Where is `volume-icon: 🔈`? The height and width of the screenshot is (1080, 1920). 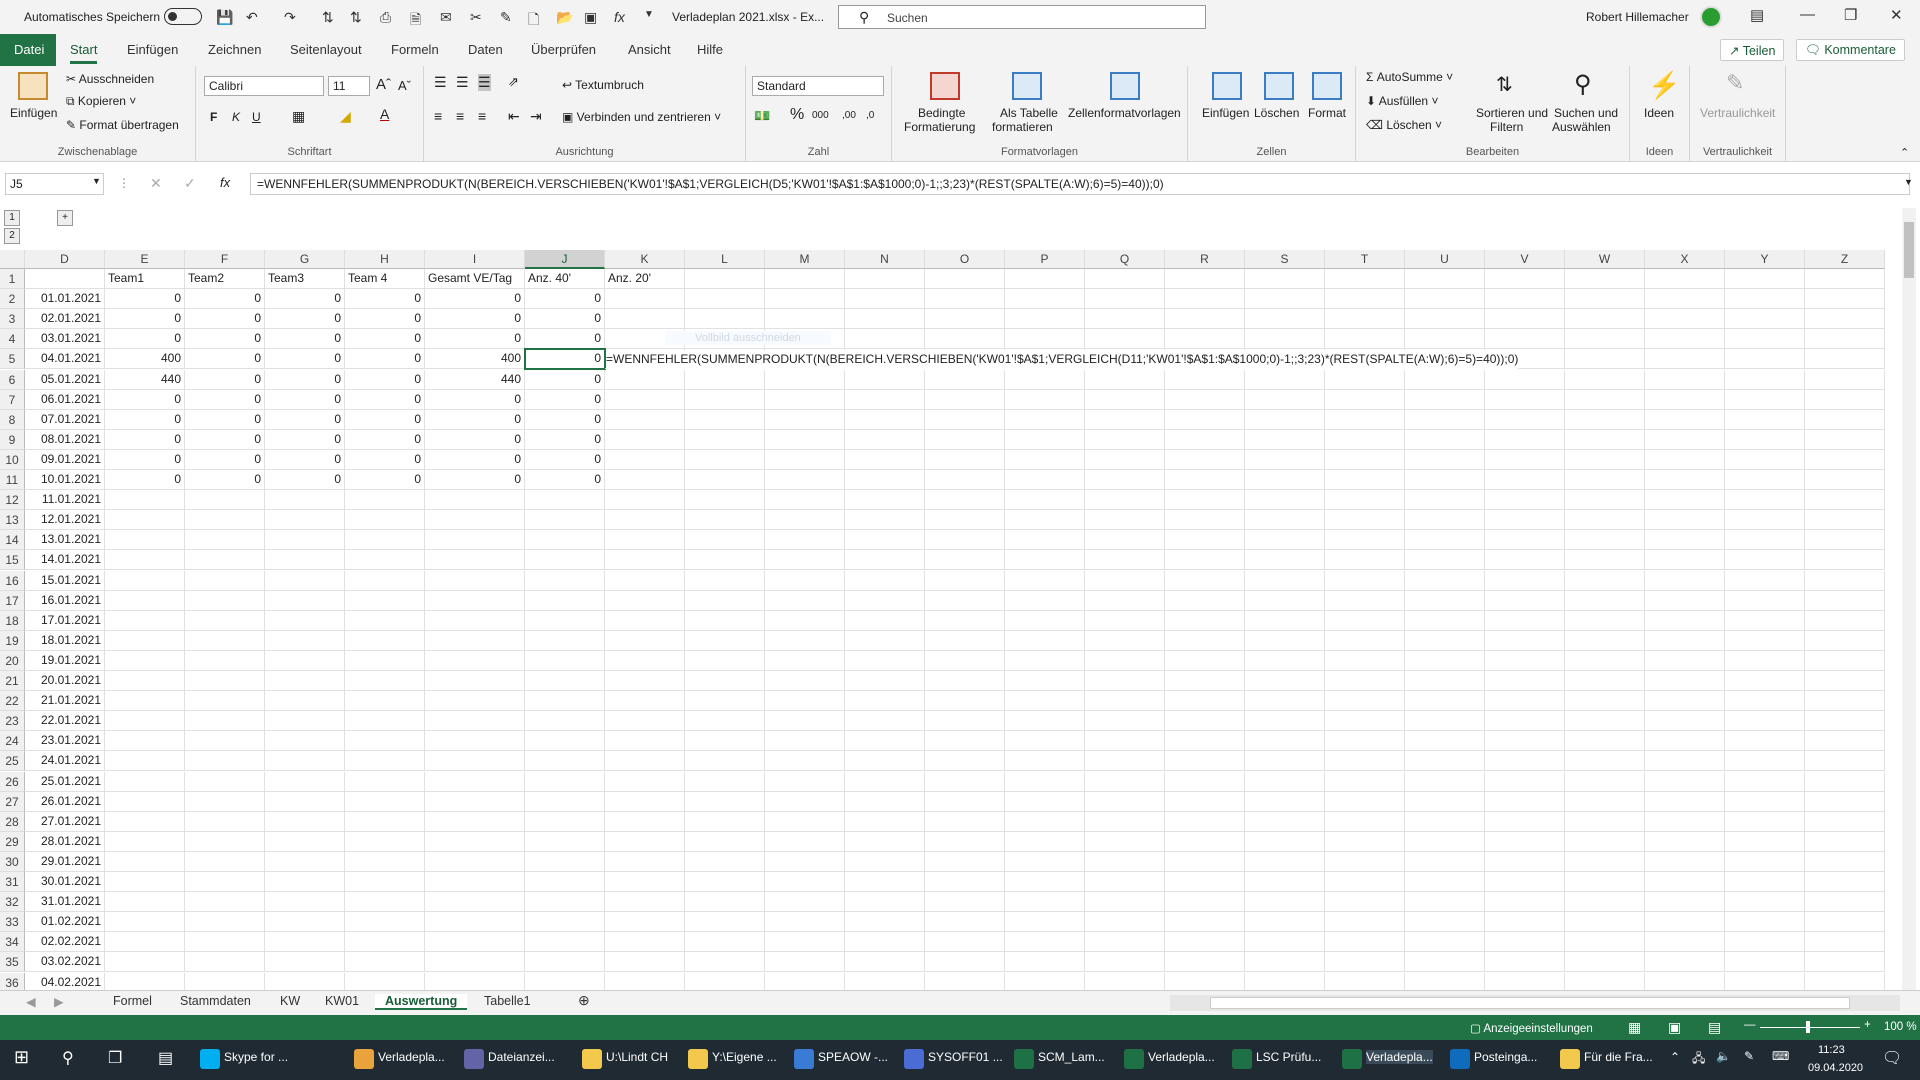 volume-icon: 🔈 is located at coordinates (1723, 1056).